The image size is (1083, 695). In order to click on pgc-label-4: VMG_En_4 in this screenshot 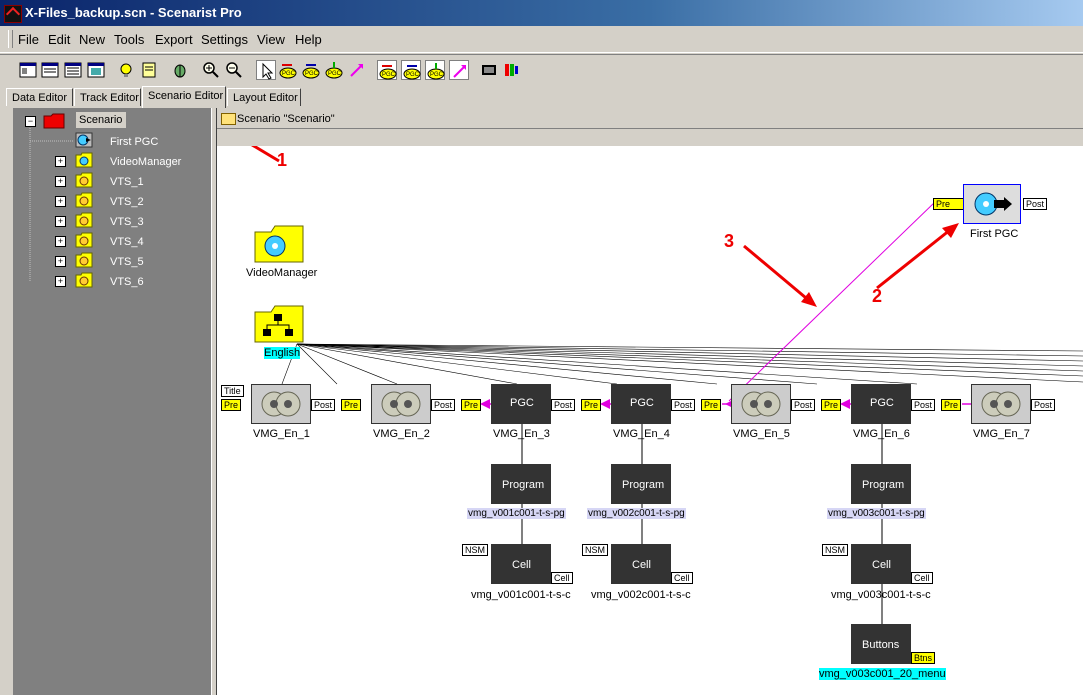, I will do `click(641, 434)`.